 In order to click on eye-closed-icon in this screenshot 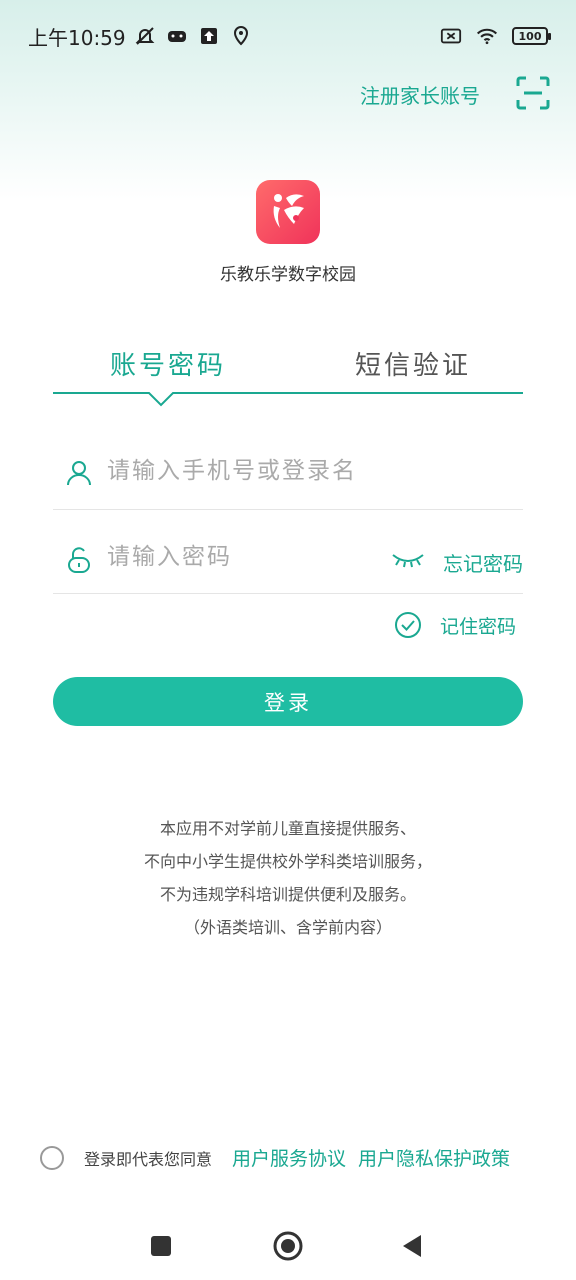, I will do `click(408, 560)`.